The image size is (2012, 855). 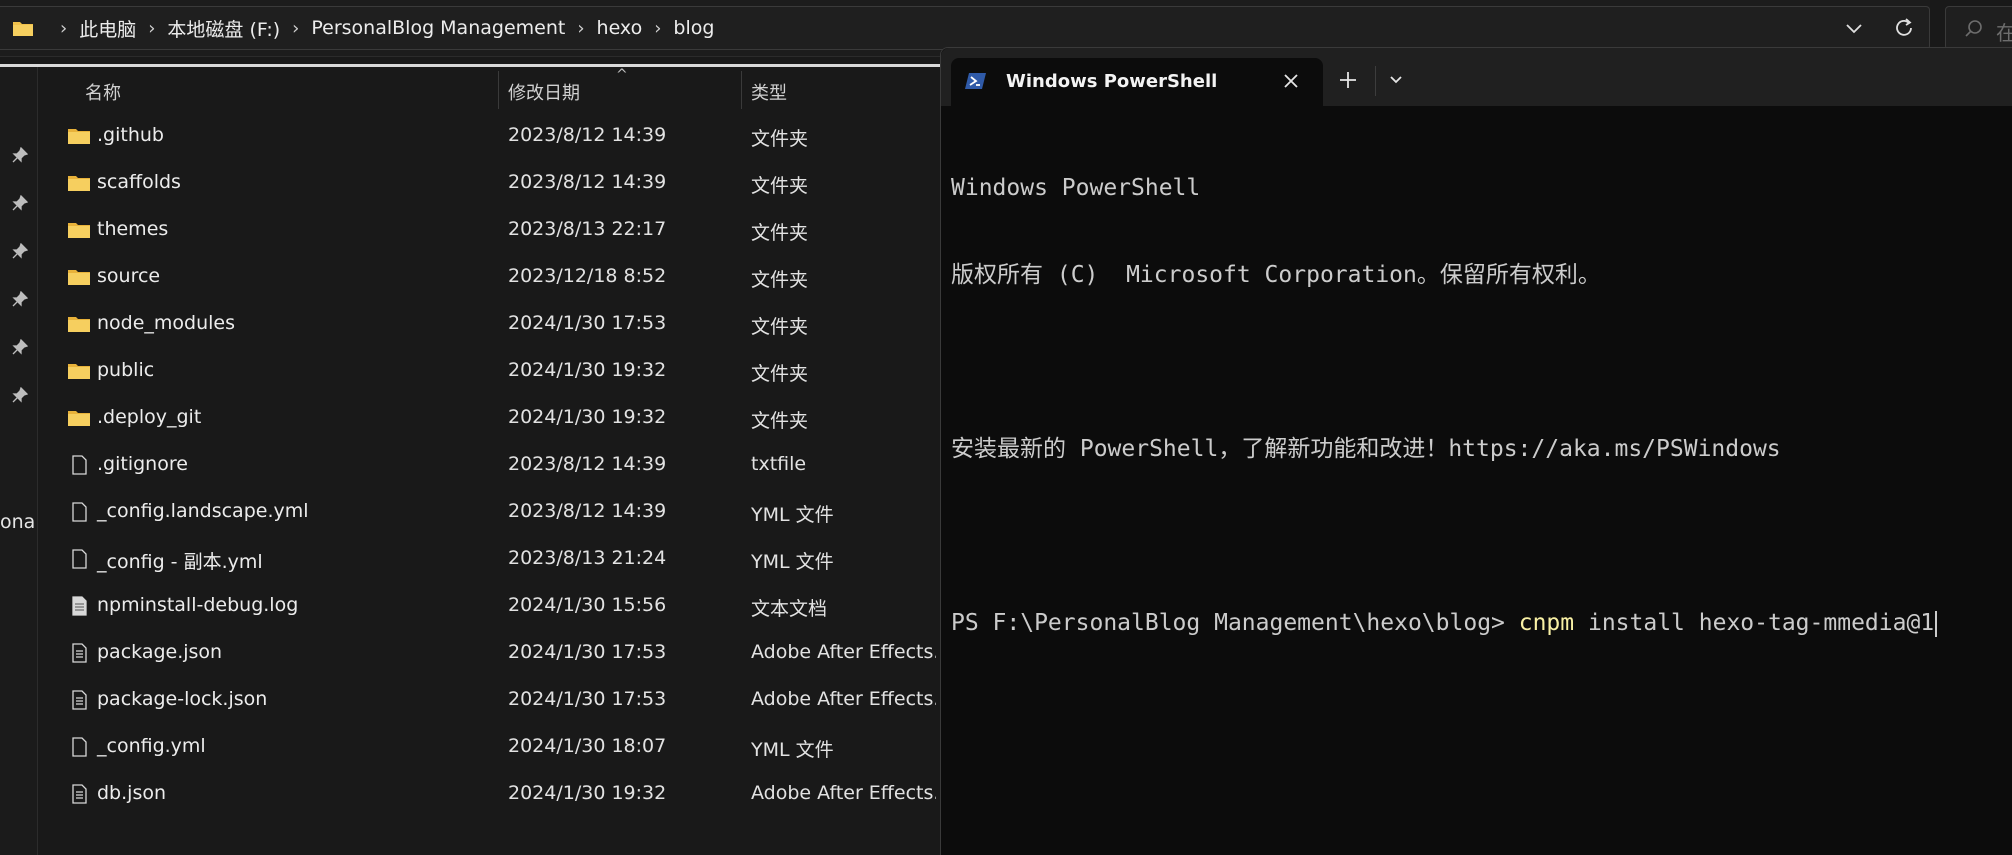 What do you see at coordinates (19, 461) in the screenshot?
I see `navigation-pane: onal` at bounding box center [19, 461].